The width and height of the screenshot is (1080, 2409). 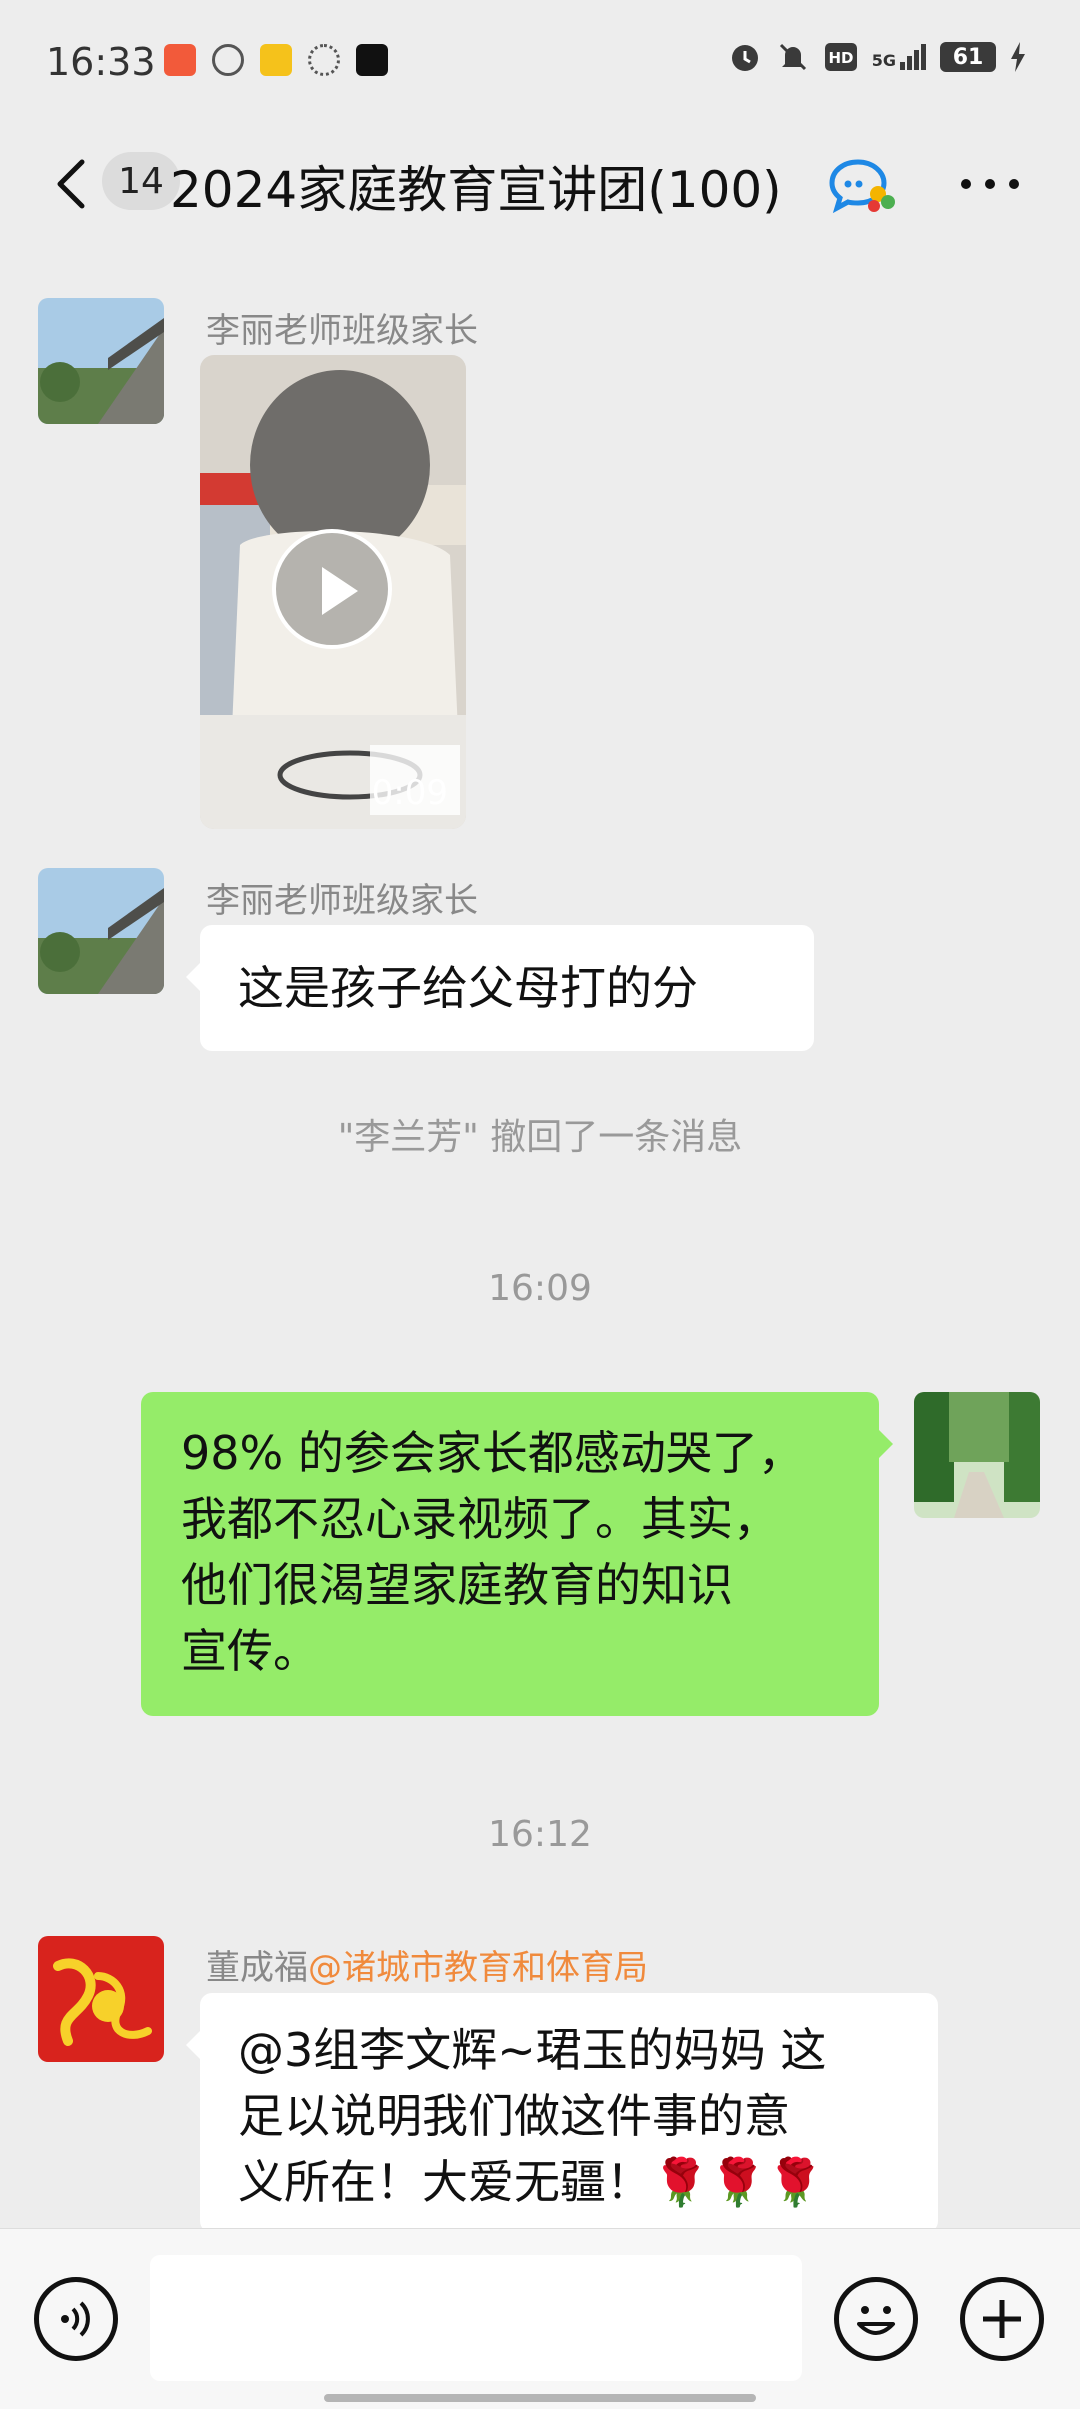 I want to click on chat-header: 14 2024家庭教育宣讲团(100), so click(x=540, y=185).